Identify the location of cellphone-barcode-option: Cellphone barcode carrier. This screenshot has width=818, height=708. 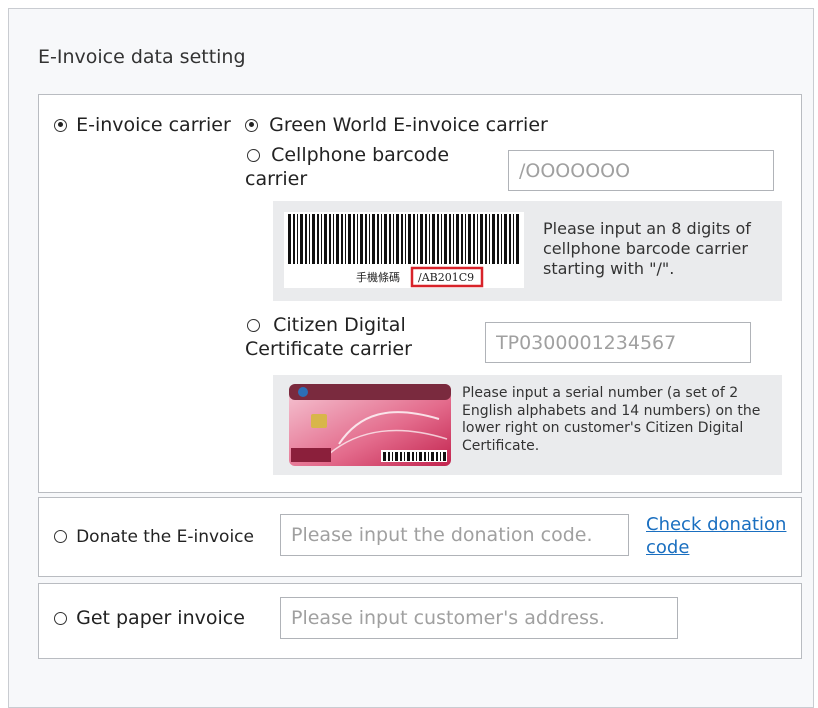
(370, 167).